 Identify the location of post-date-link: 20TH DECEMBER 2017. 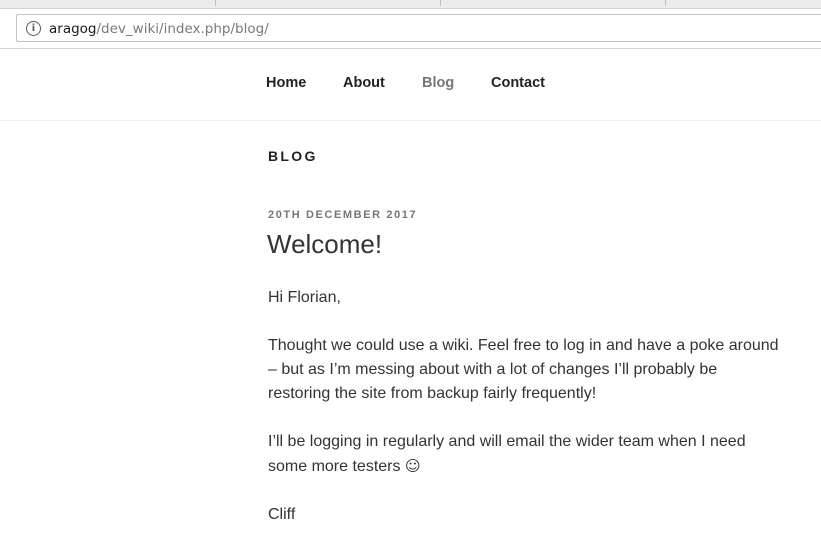
(342, 215).